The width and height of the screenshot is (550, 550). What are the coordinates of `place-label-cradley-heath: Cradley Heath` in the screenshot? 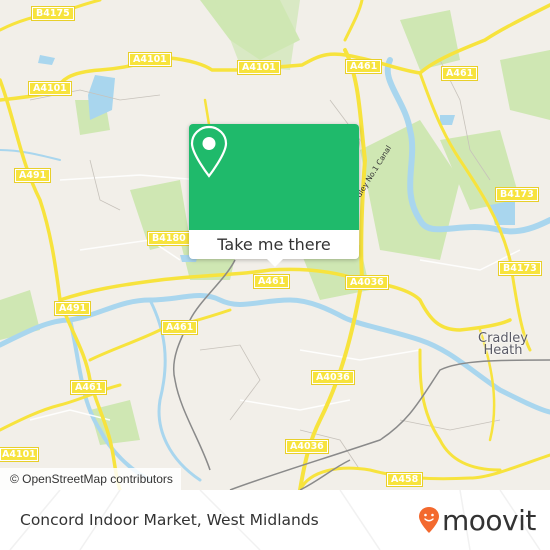 It's located at (503, 344).